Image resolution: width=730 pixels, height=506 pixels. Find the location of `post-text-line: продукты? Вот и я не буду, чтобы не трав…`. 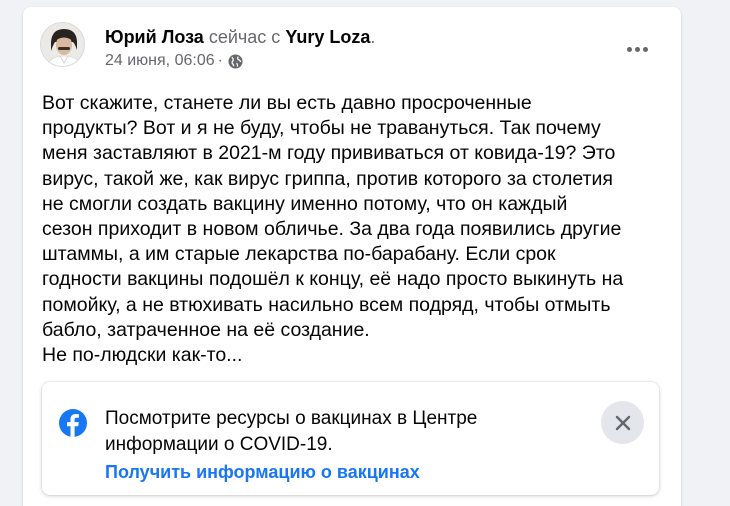

post-text-line: продукты? Вот и я не буду, чтобы не трав… is located at coordinates (321, 128).